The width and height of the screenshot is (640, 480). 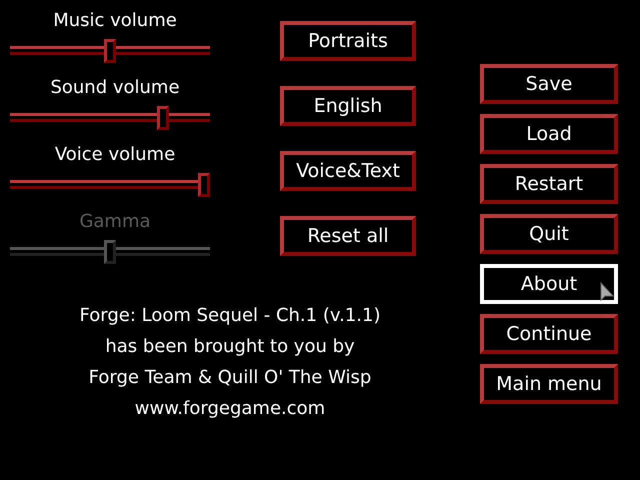 What do you see at coordinates (115, 21) in the screenshot?
I see `slider-label: Music volume` at bounding box center [115, 21].